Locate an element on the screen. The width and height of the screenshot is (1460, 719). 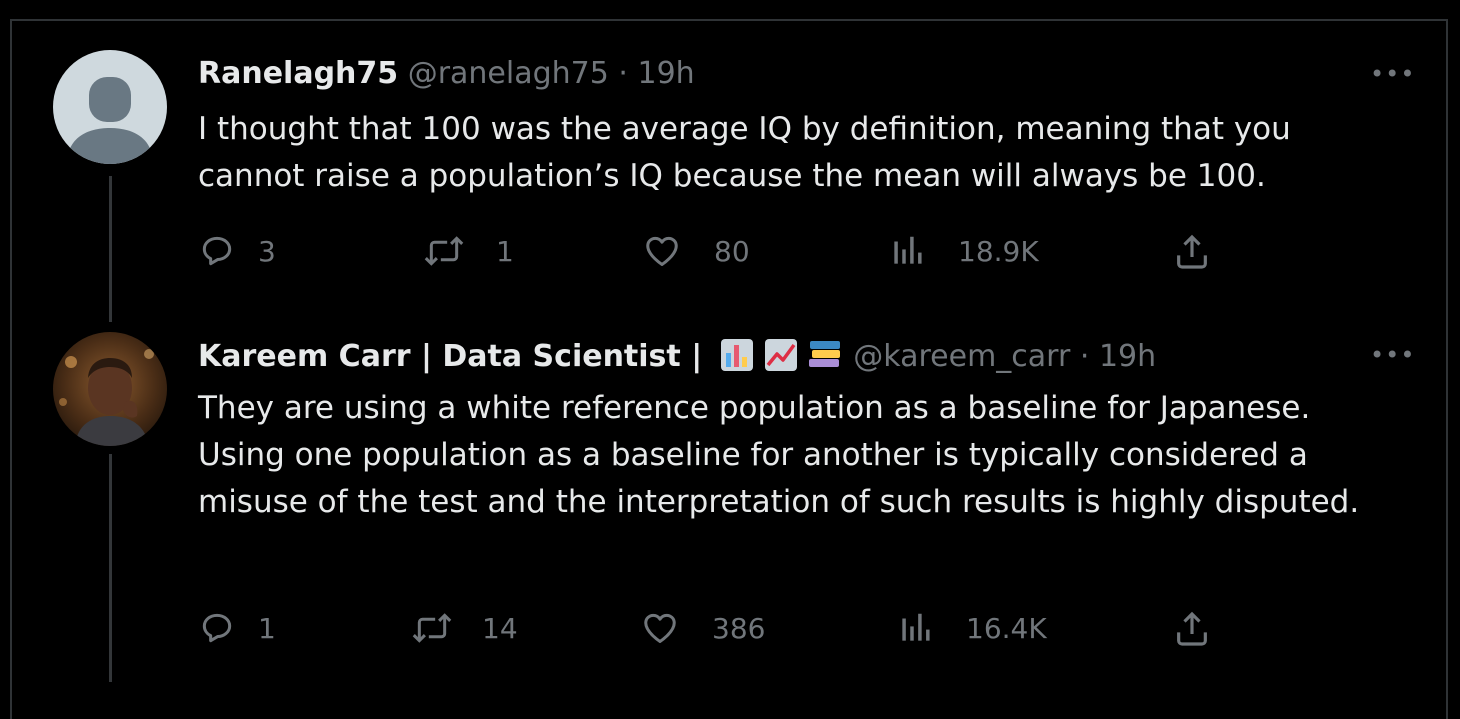
views-button: 18.9K is located at coordinates (964, 251).